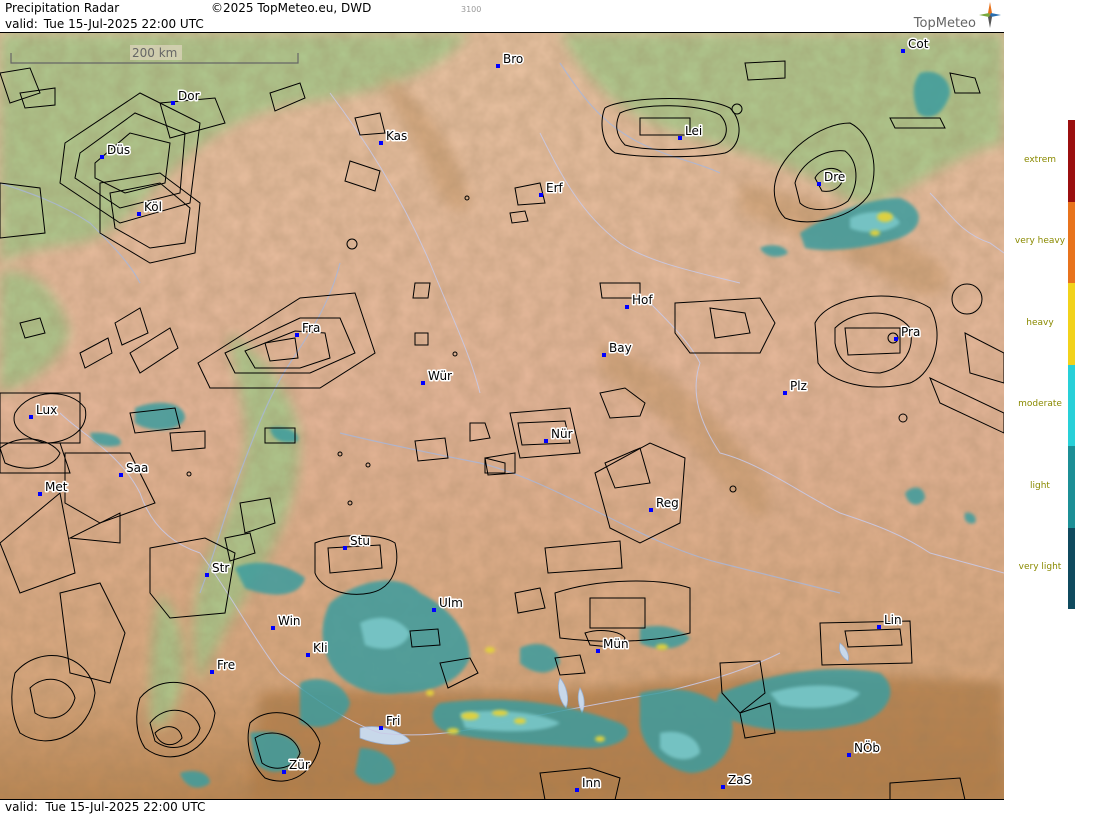 The width and height of the screenshot is (1095, 814). Describe the element at coordinates (642, 300) in the screenshot. I see `city-label: Hof` at that location.